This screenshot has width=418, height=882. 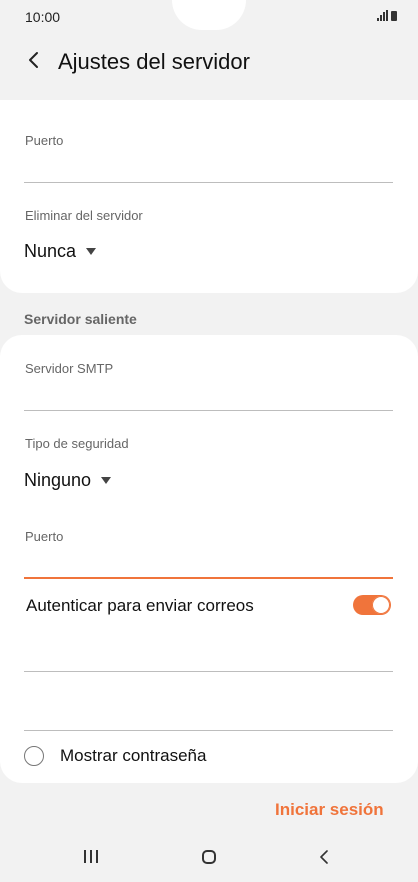 I want to click on recent-apps-icon, so click(x=91, y=856).